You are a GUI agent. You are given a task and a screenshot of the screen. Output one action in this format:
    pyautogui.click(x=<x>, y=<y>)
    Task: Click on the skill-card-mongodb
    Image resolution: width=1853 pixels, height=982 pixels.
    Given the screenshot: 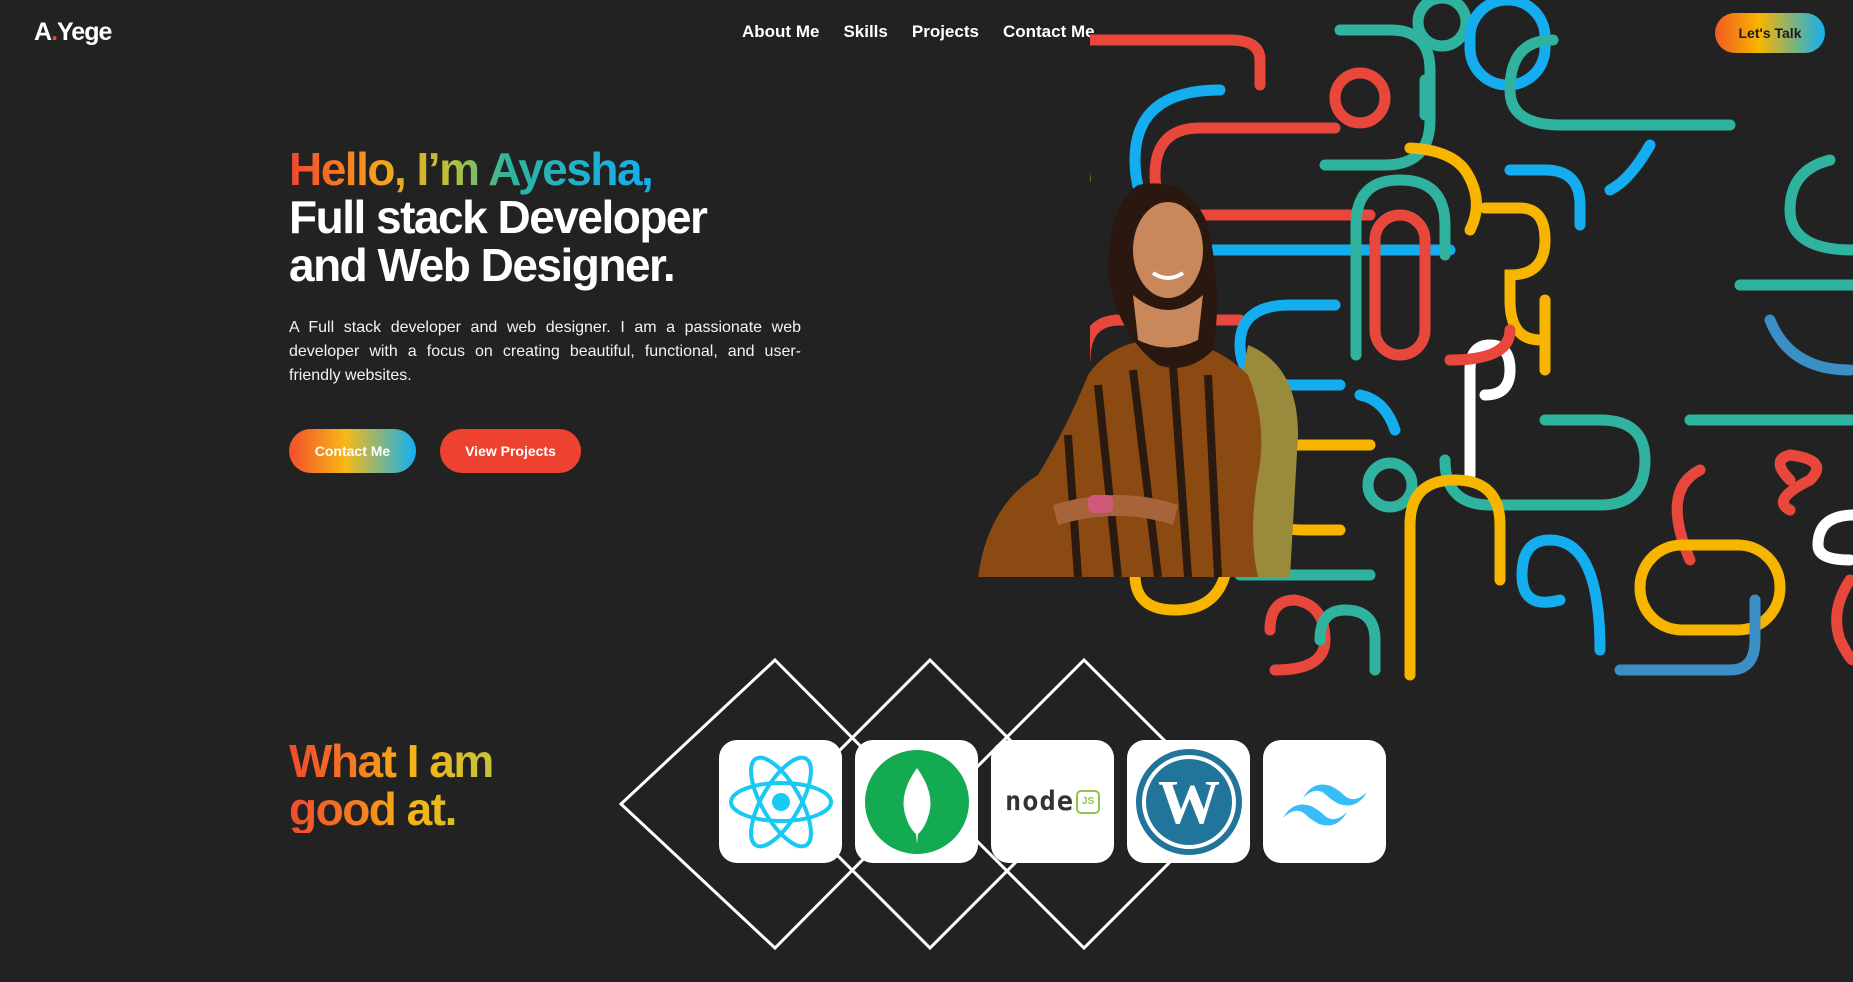 What is the action you would take?
    pyautogui.click(x=916, y=801)
    